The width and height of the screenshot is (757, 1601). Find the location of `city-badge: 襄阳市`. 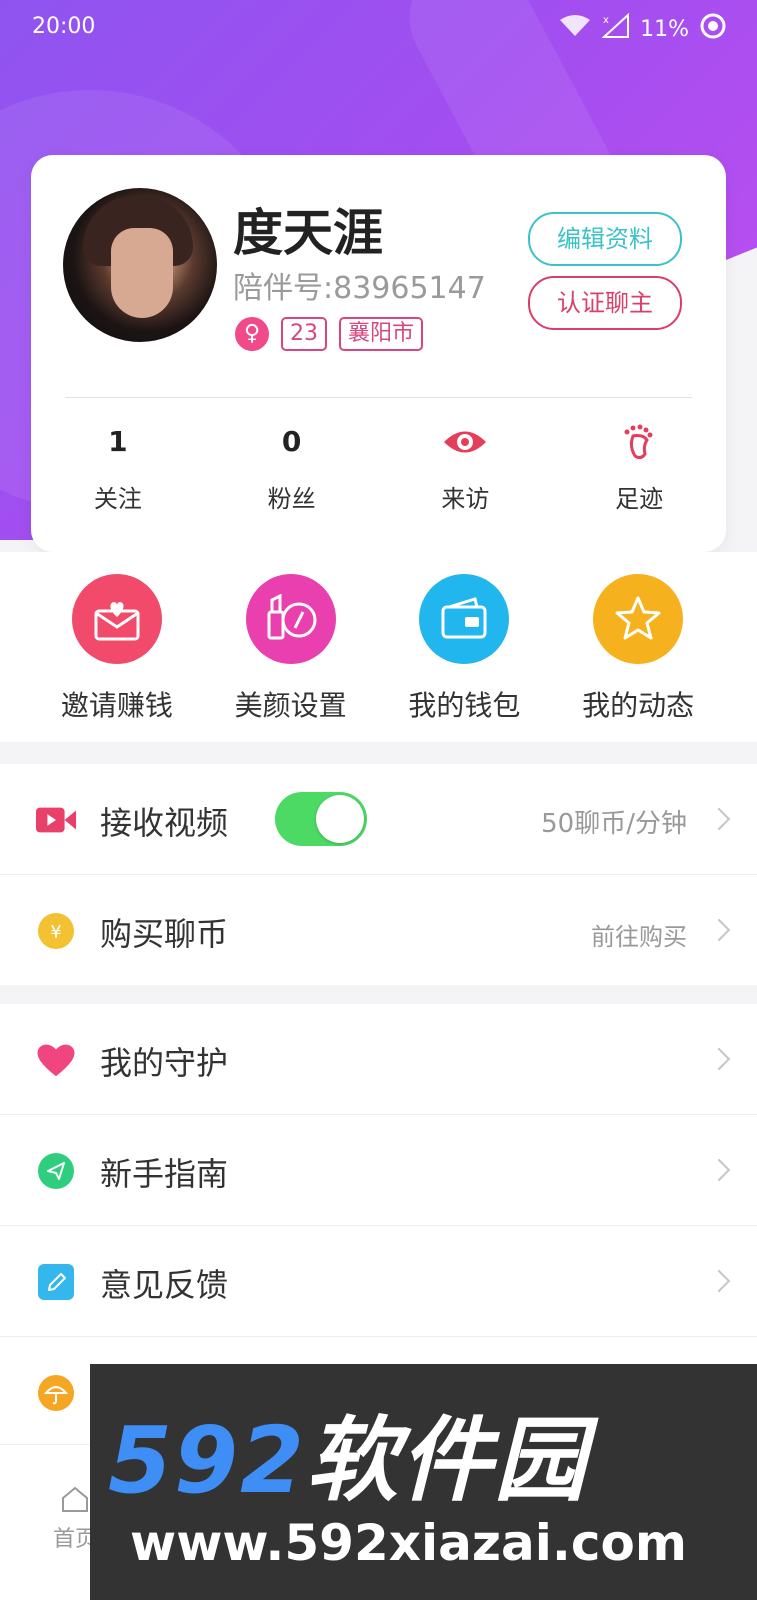

city-badge: 襄阳市 is located at coordinates (381, 334).